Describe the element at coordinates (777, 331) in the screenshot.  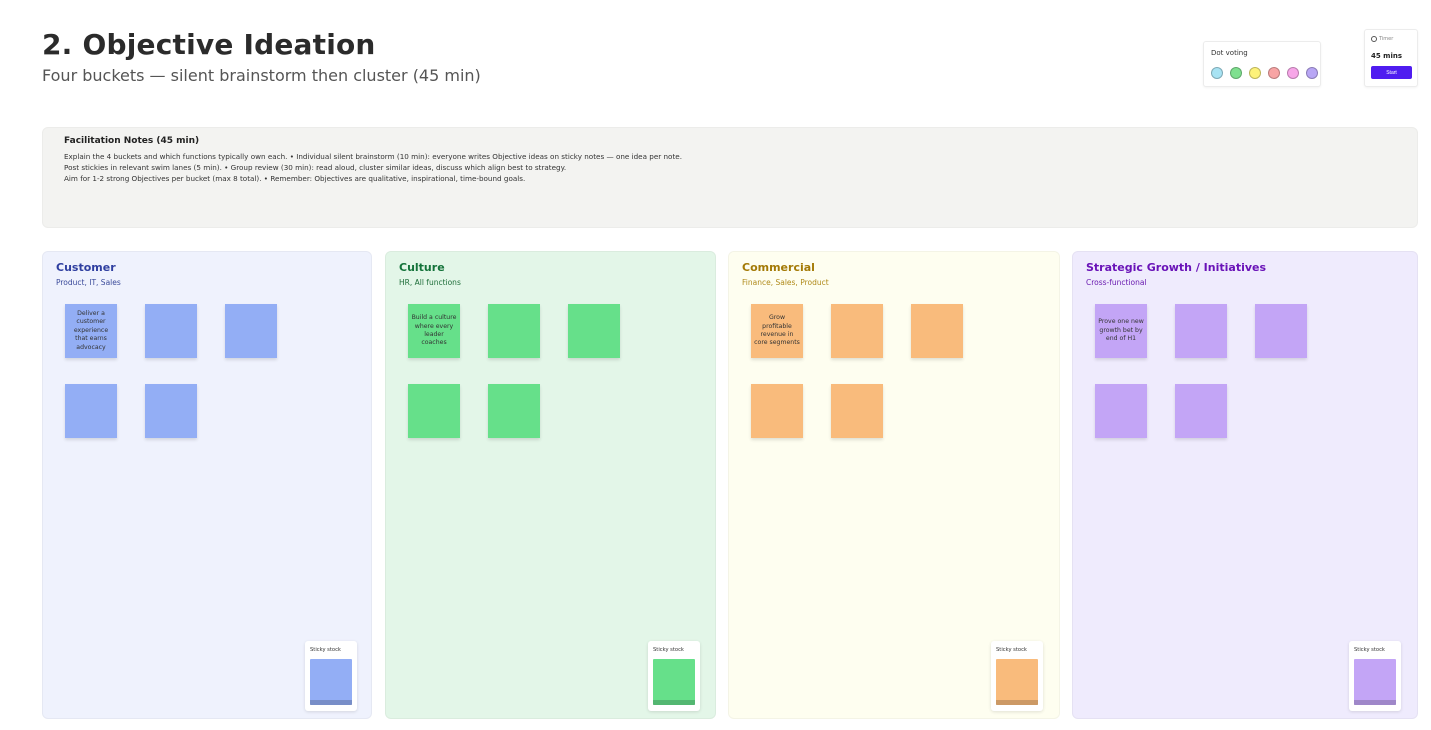
I see `sticky-note: Grow profitable revenue in core segments` at that location.